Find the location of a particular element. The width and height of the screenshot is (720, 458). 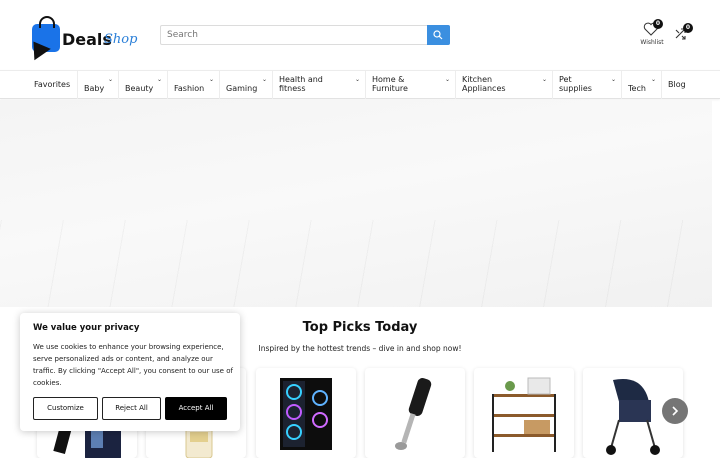

search-button is located at coordinates (438, 35).